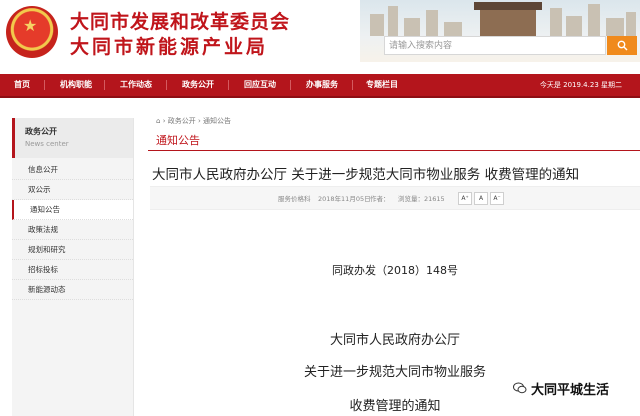 This screenshot has height=416, width=640. I want to click on current-date: 今天是 2019.4.23 星期二, so click(580, 85).